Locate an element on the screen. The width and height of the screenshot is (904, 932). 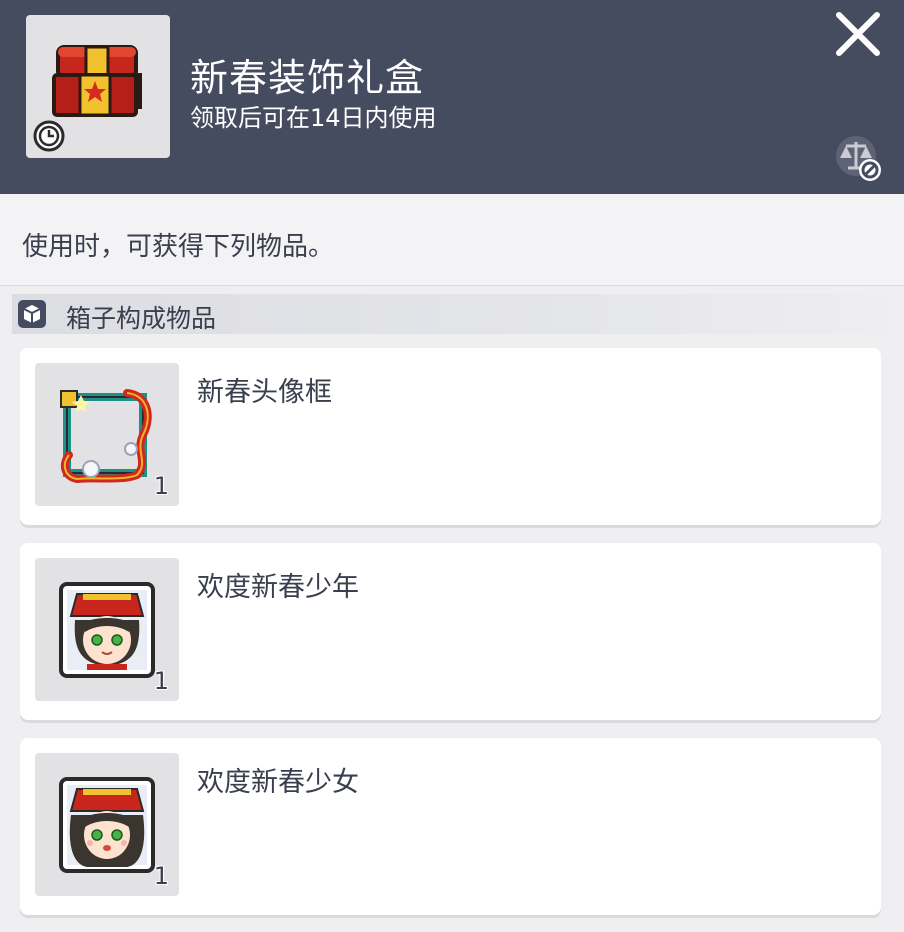
boy-avatar-icon is located at coordinates (107, 630).